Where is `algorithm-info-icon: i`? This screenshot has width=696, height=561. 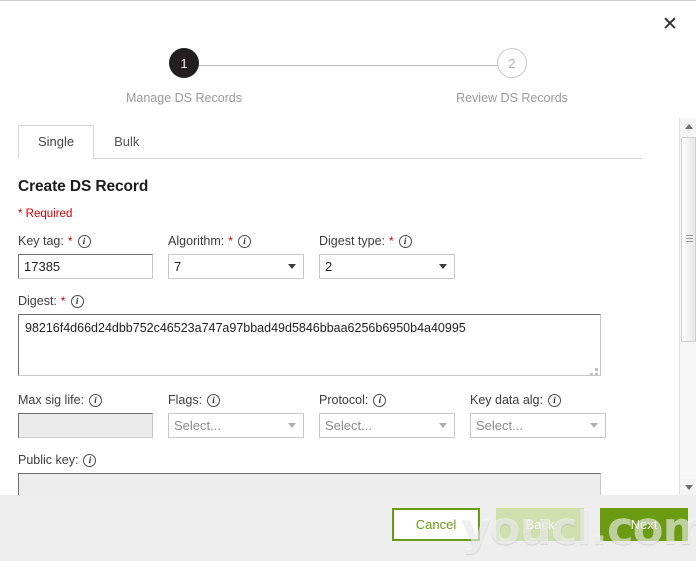 algorithm-info-icon: i is located at coordinates (244, 241).